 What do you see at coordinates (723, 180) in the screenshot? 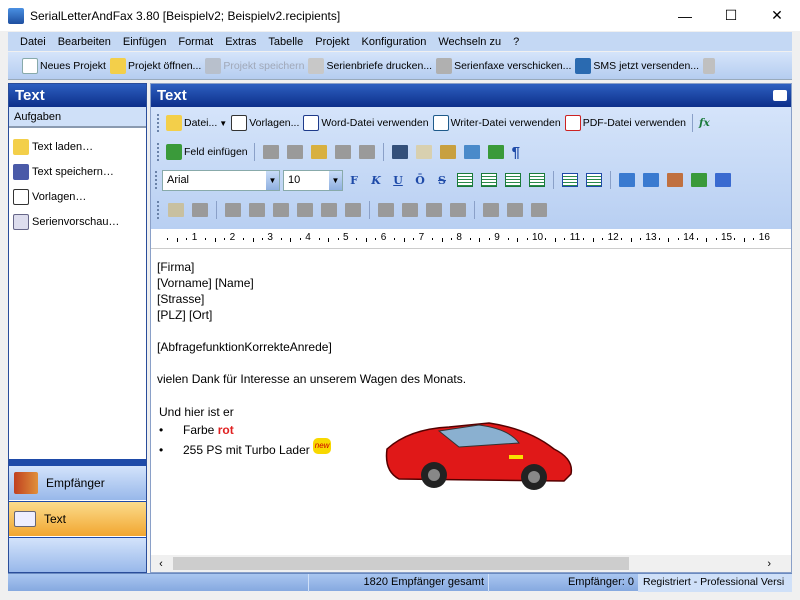
I see `pen-icon` at bounding box center [723, 180].